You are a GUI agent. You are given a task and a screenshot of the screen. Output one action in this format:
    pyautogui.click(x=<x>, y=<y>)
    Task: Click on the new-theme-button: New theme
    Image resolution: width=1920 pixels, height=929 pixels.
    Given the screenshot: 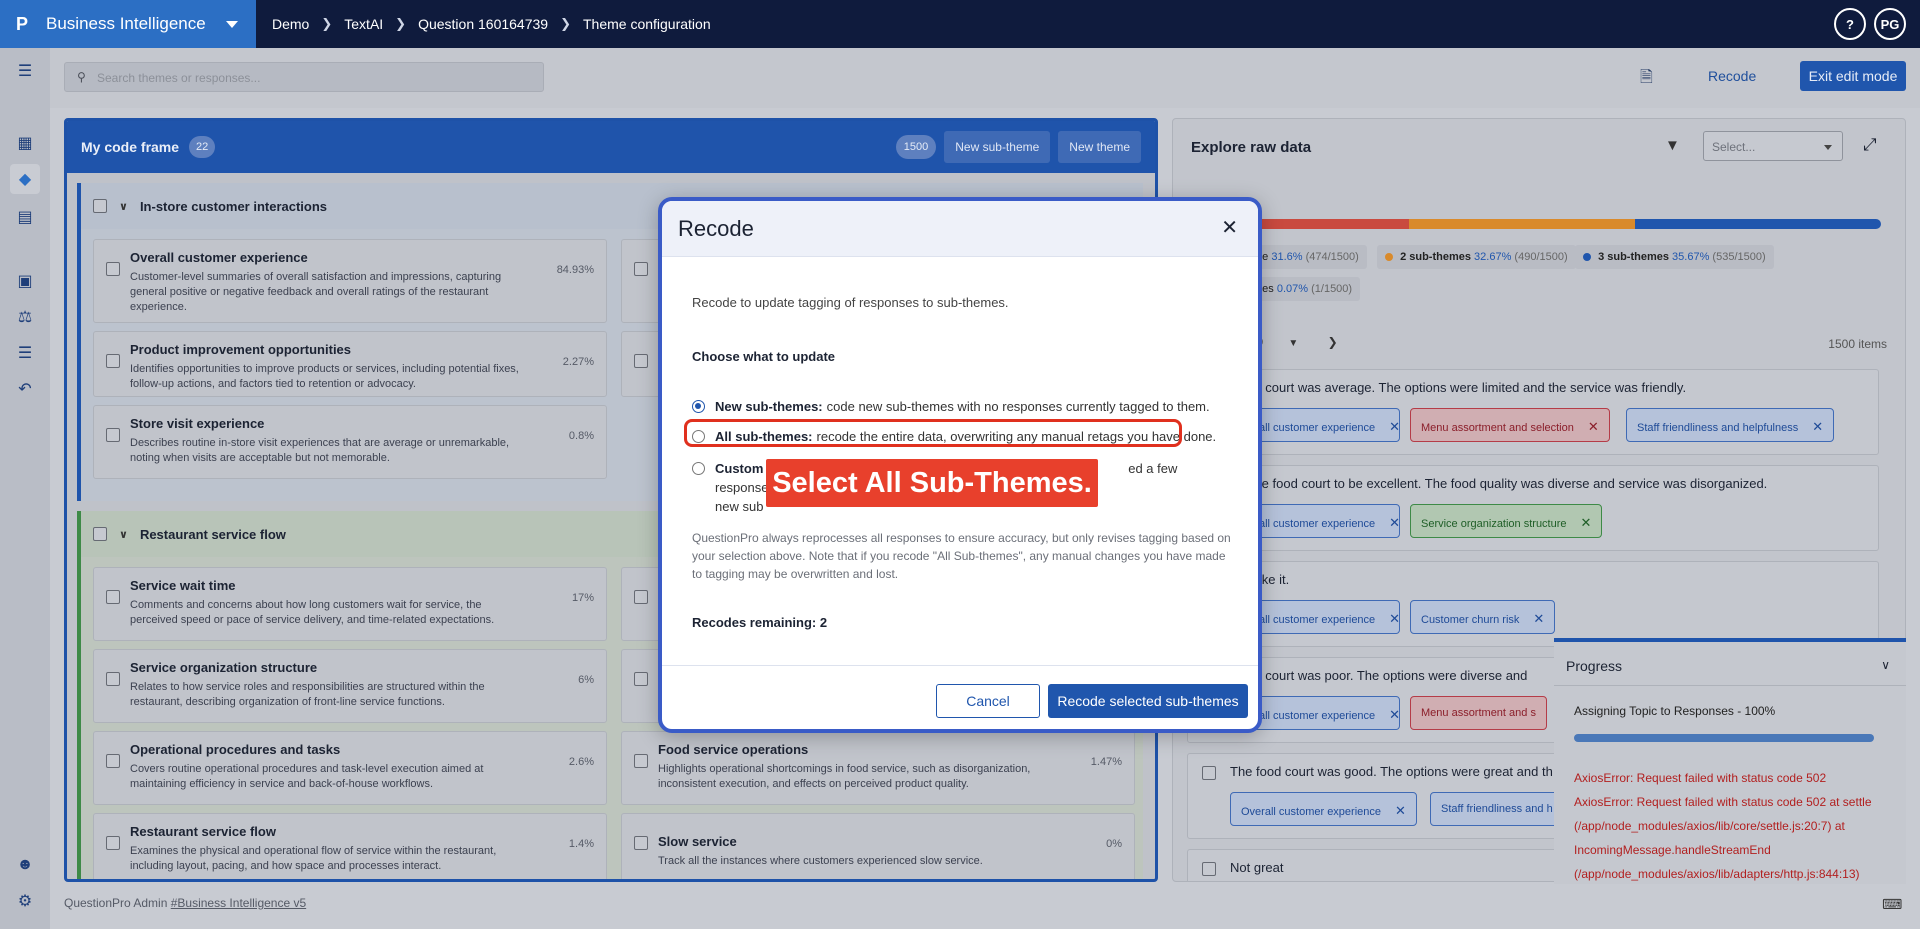 What is the action you would take?
    pyautogui.click(x=1099, y=147)
    